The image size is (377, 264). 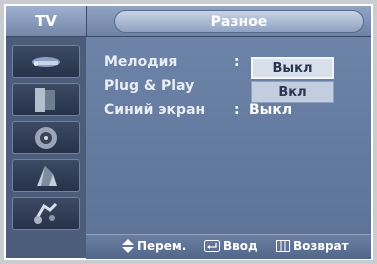 I want to click on menu-footer: Перем. Ввод Возврат, so click(x=228, y=246).